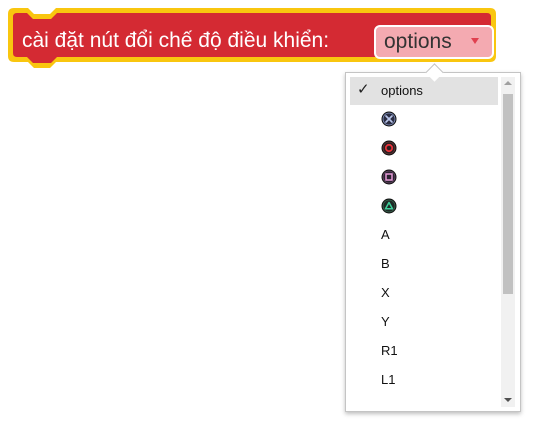  I want to click on scrollbar-thumb, so click(508, 194).